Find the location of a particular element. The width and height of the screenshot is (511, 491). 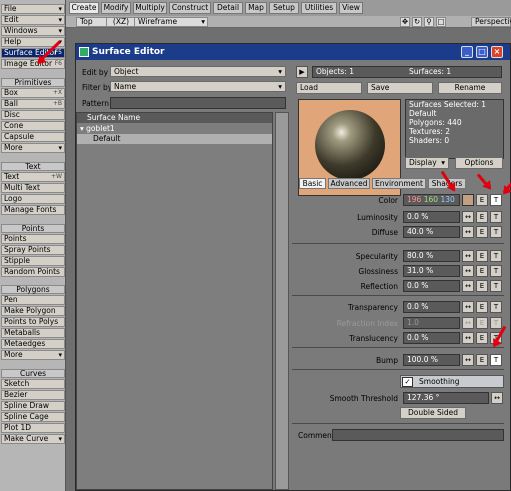

render-mode-select: Wireframe ▾ is located at coordinates (171, 22).